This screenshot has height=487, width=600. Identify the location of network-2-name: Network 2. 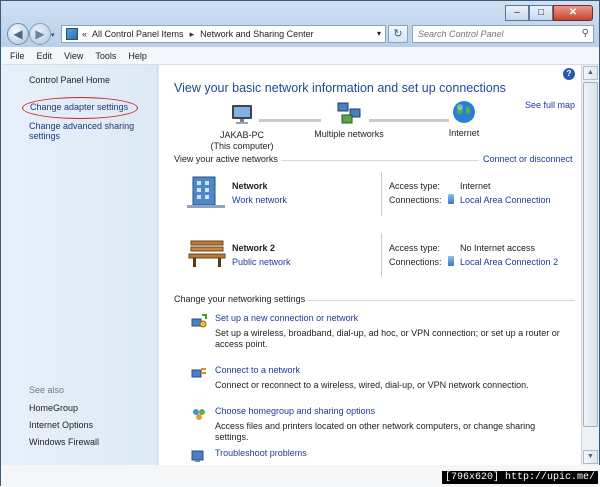
(254, 248).